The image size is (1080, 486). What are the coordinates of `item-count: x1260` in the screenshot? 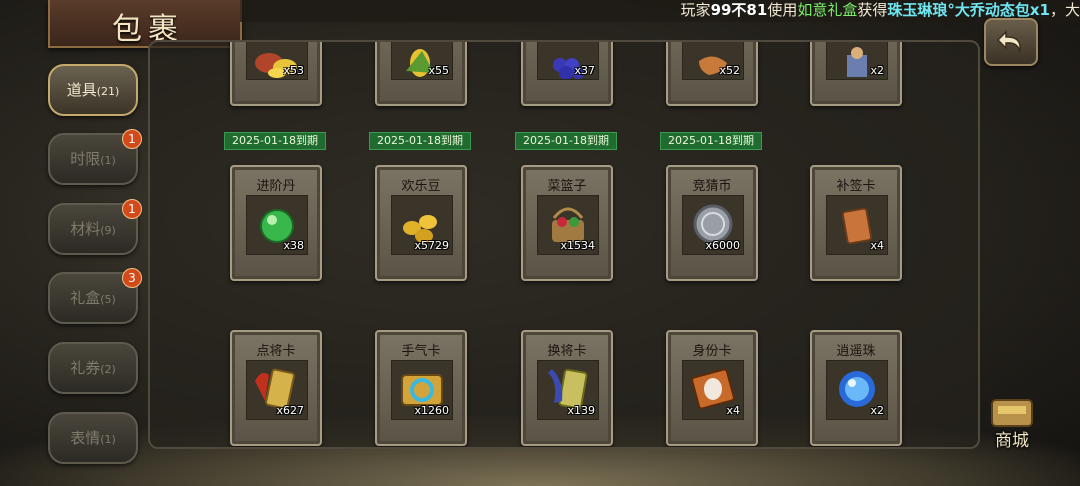 It's located at (431, 410).